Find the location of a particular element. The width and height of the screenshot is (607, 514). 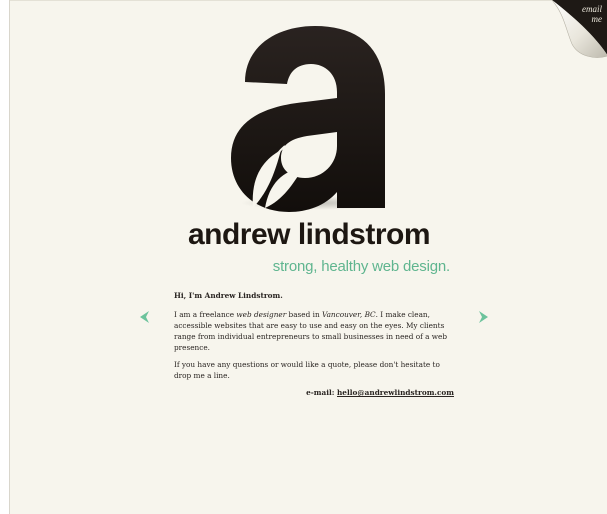

letter-a-leaf-logo is located at coordinates (308, 119).